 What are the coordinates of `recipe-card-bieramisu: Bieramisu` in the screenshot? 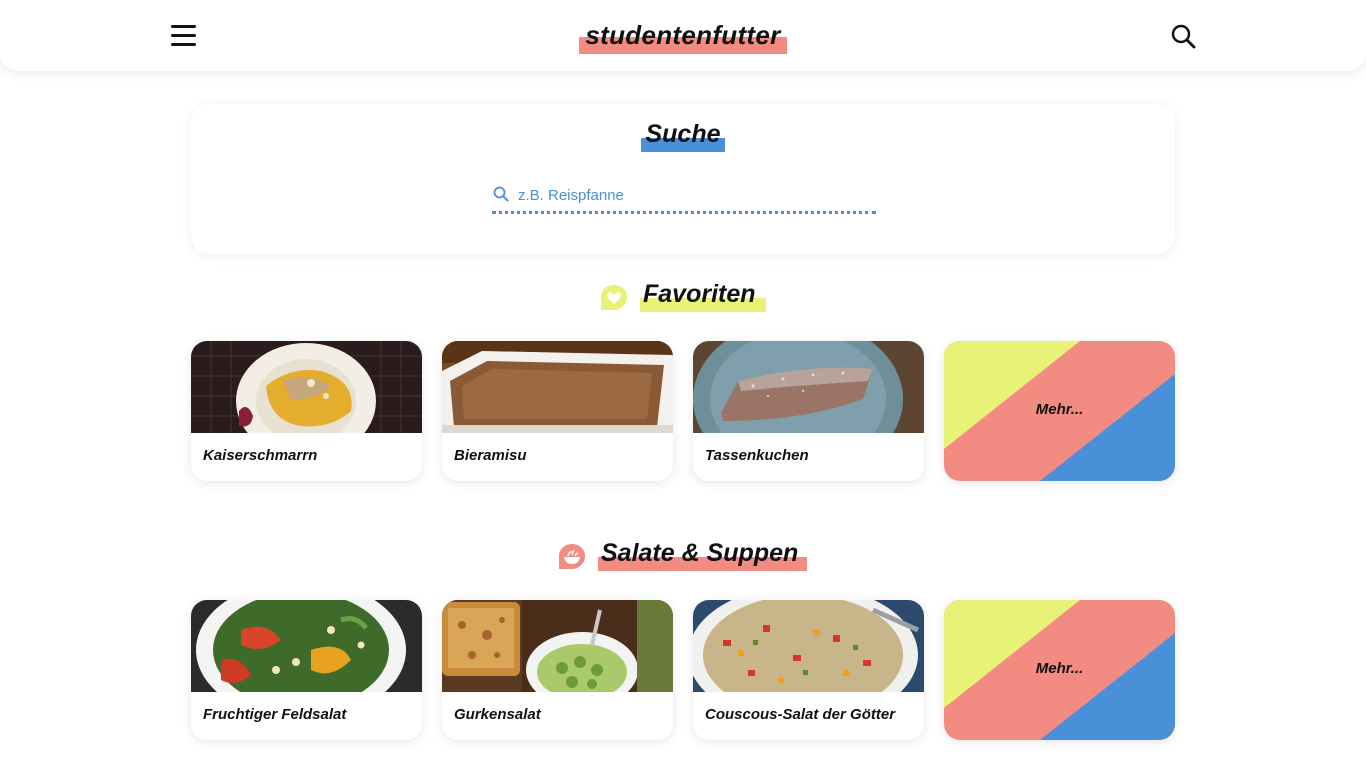 It's located at (557, 411).